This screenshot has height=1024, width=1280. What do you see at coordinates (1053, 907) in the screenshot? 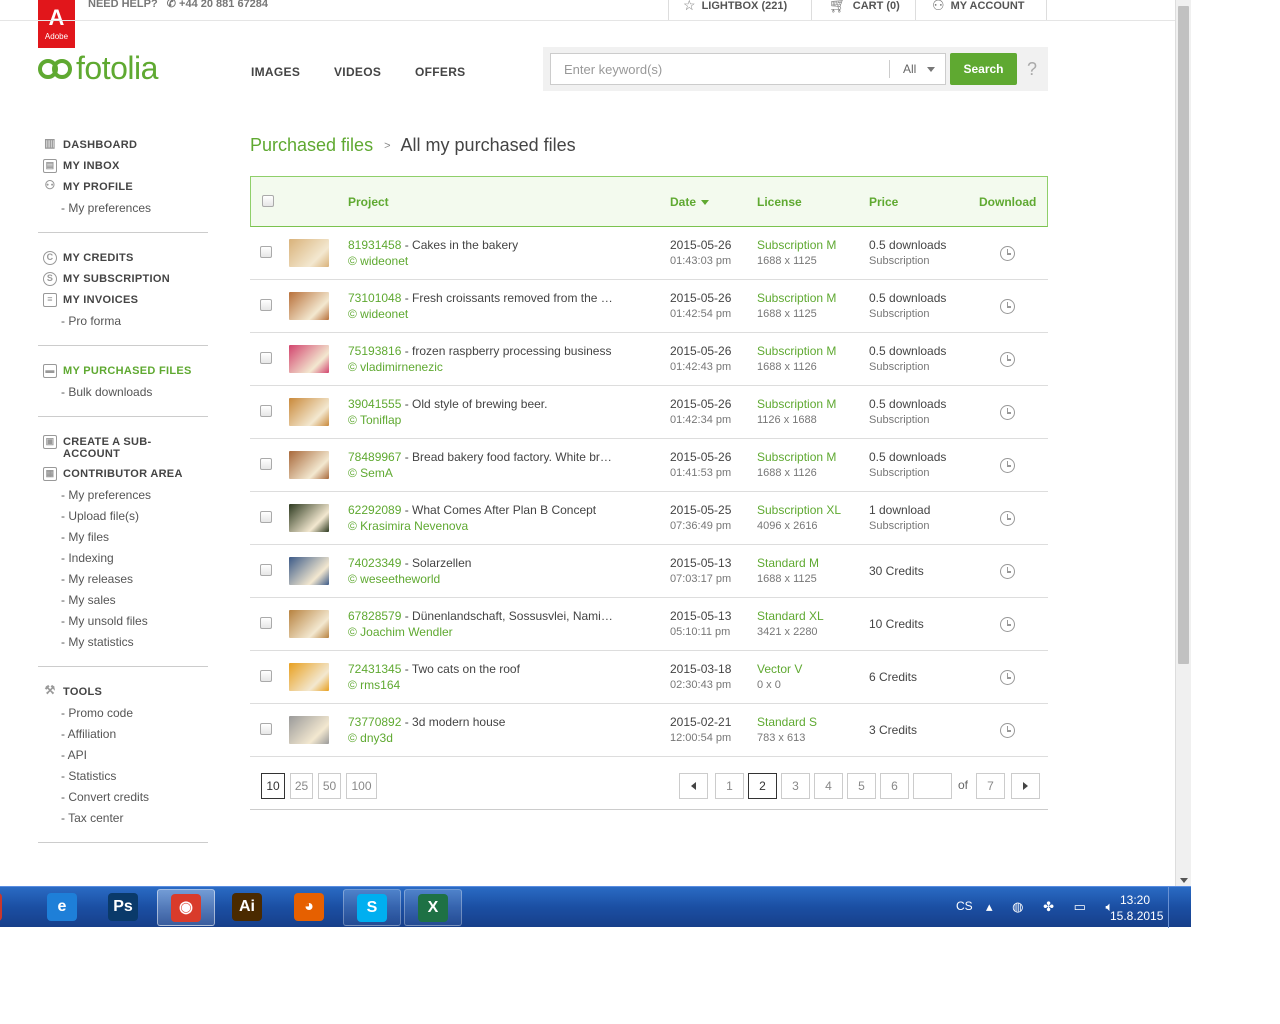
I see `system-tray: ▴ ◍ ✤ ▭ 🔈︎` at bounding box center [1053, 907].